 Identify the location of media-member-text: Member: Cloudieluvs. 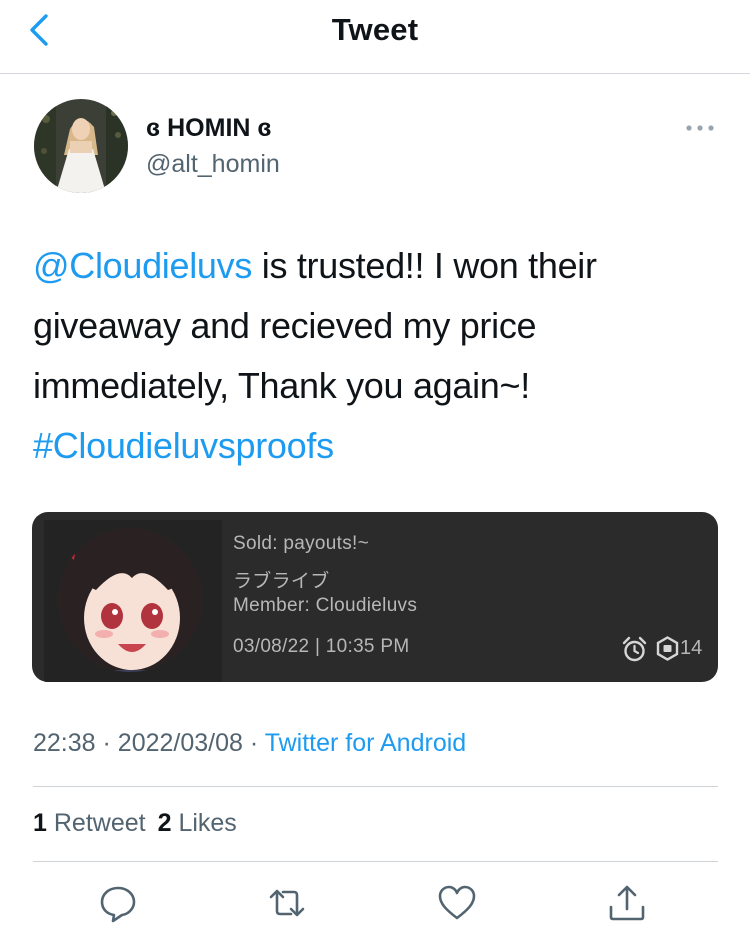
(325, 605).